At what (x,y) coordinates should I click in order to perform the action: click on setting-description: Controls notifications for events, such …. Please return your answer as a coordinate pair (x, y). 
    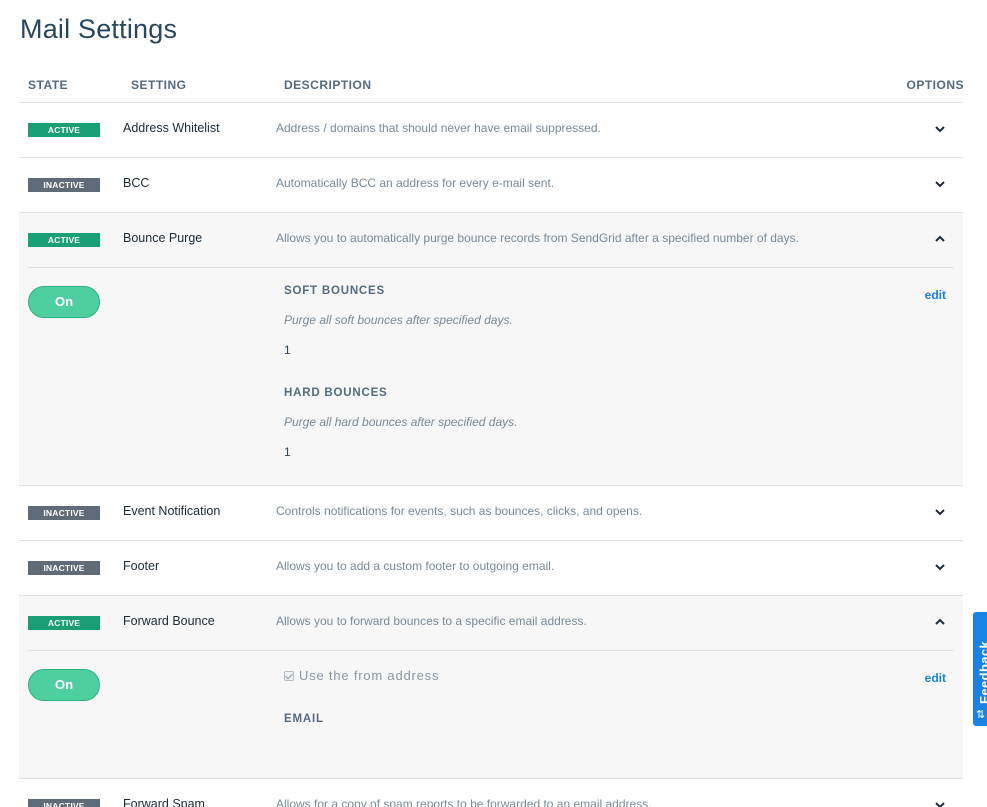
    Looking at the image, I should click on (459, 511).